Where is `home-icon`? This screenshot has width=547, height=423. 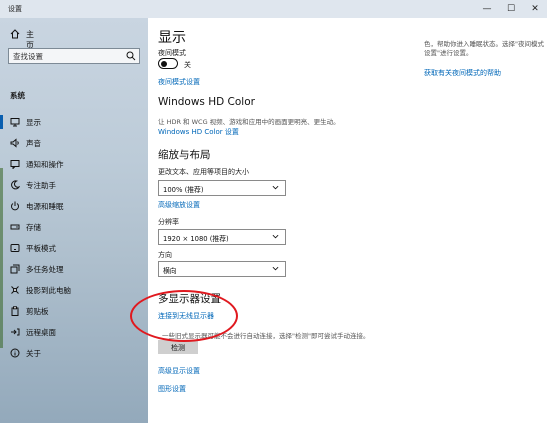
home-icon is located at coordinates (15, 34).